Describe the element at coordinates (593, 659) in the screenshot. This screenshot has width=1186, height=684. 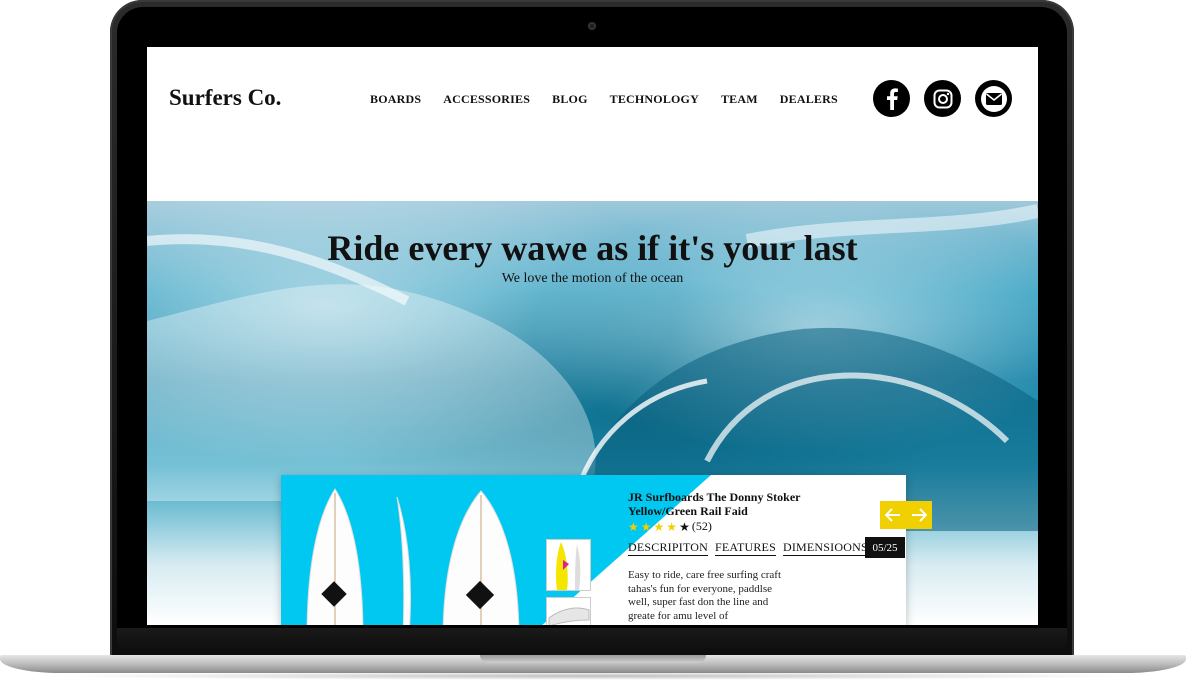
I see `laptop-notch` at that location.